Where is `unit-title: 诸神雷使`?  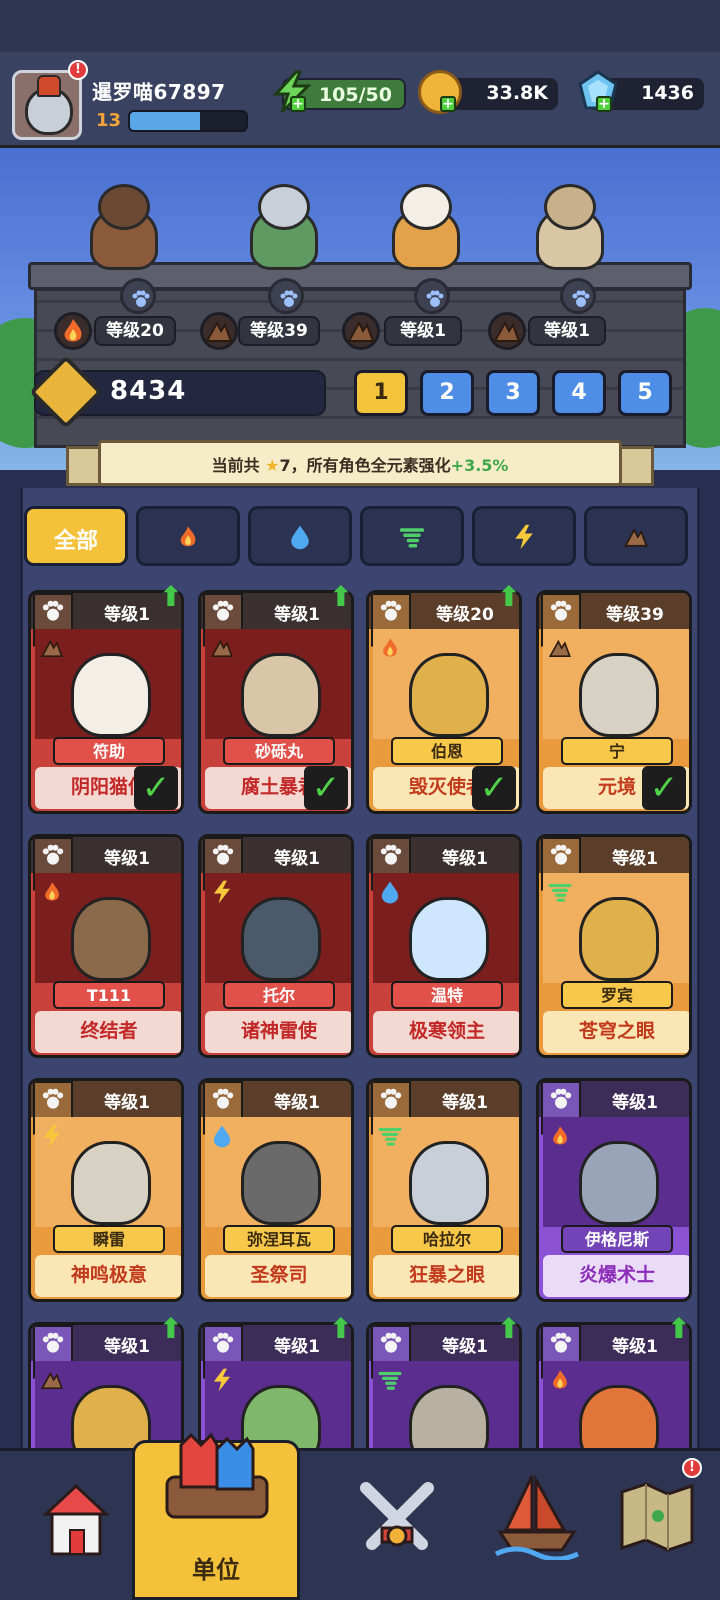
unit-title: 诸神雷使 is located at coordinates (278, 1032).